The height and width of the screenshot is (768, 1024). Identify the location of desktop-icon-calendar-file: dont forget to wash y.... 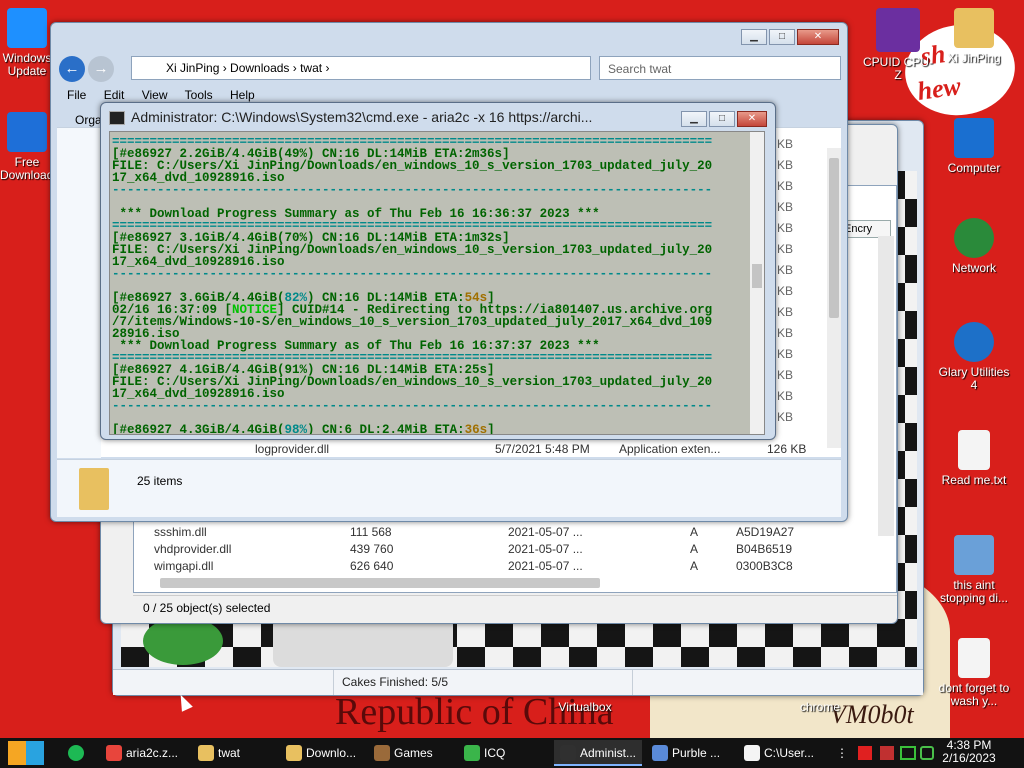
(974, 673).